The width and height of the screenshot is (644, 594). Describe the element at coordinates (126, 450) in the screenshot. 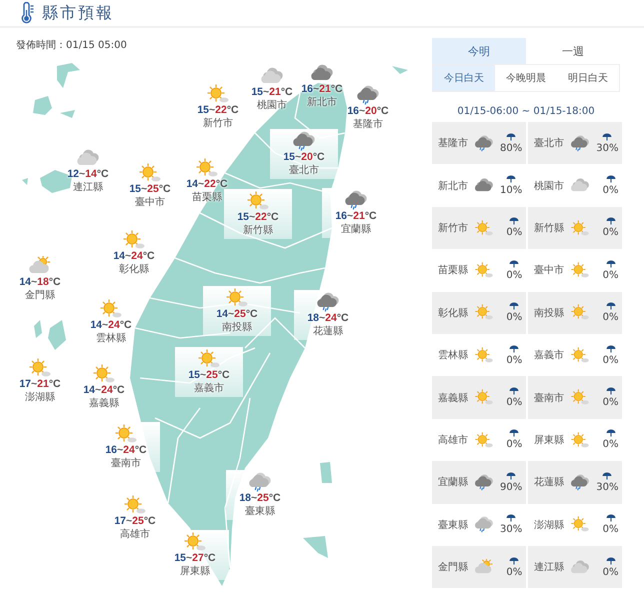

I see `temperature-range: 16~24°C` at that location.